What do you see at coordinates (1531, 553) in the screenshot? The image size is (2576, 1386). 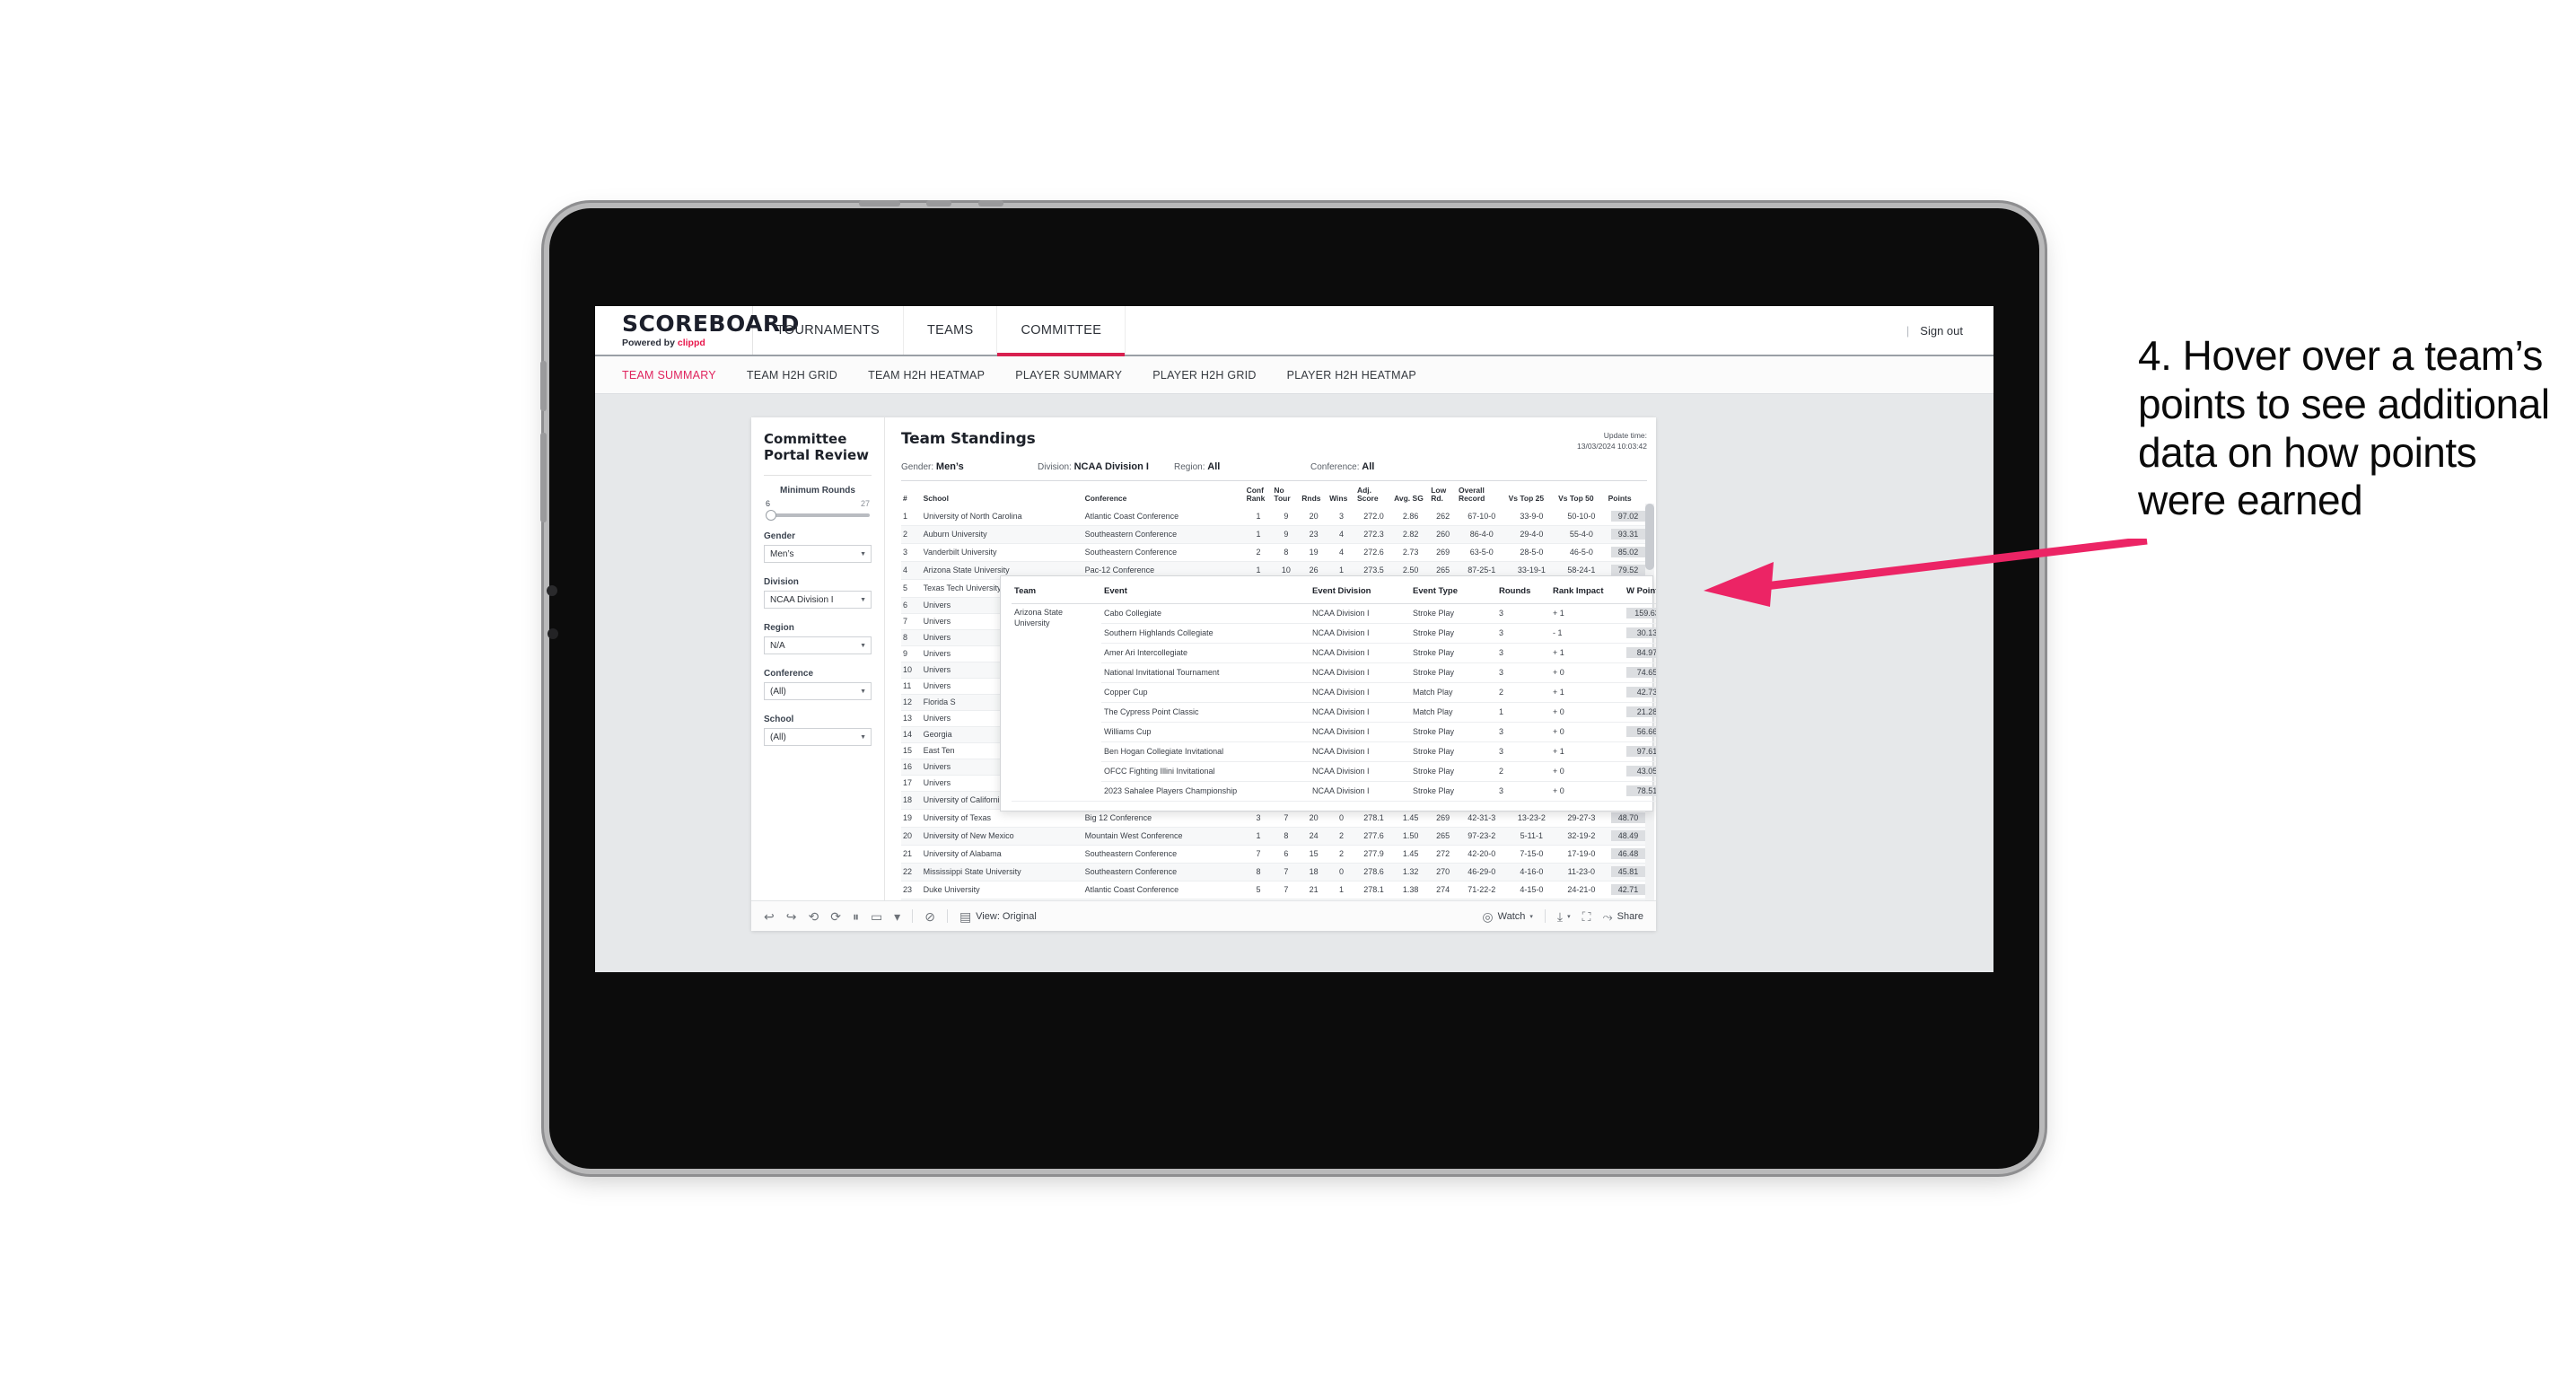 I see `cell-t25: 28-5-0` at bounding box center [1531, 553].